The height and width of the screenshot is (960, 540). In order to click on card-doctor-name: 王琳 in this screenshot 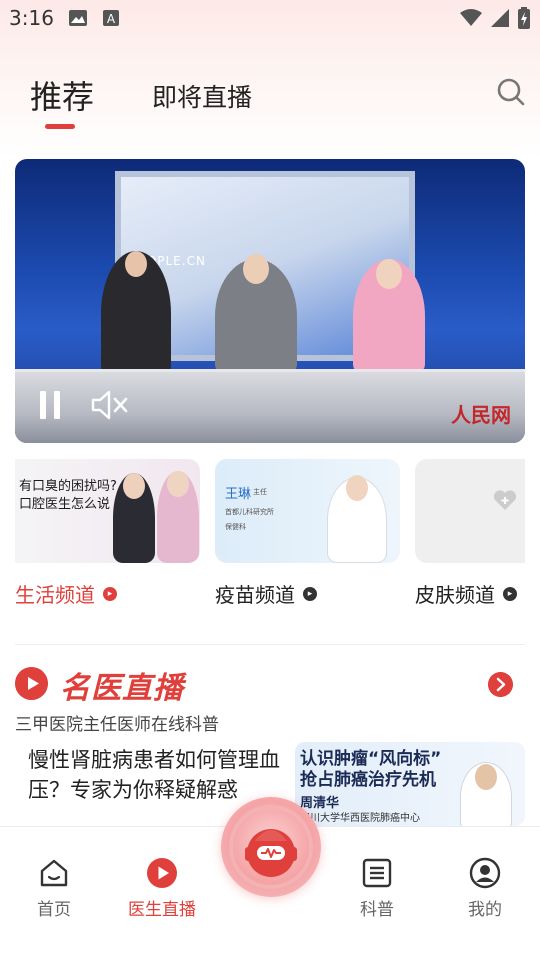, I will do `click(238, 494)`.